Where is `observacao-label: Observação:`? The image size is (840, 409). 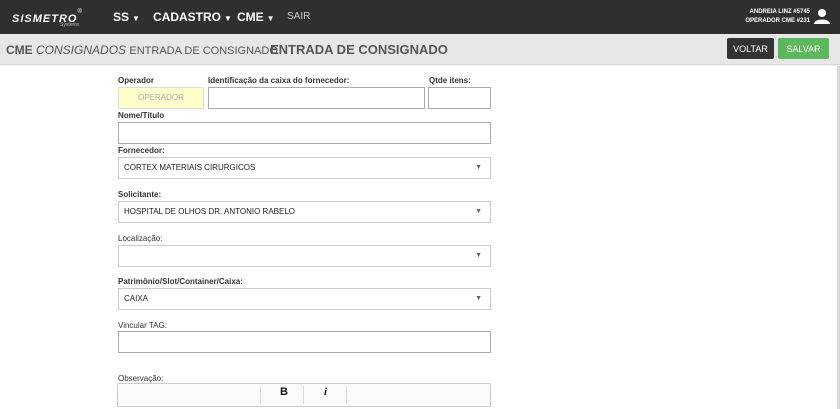 observacao-label: Observação: is located at coordinates (141, 378).